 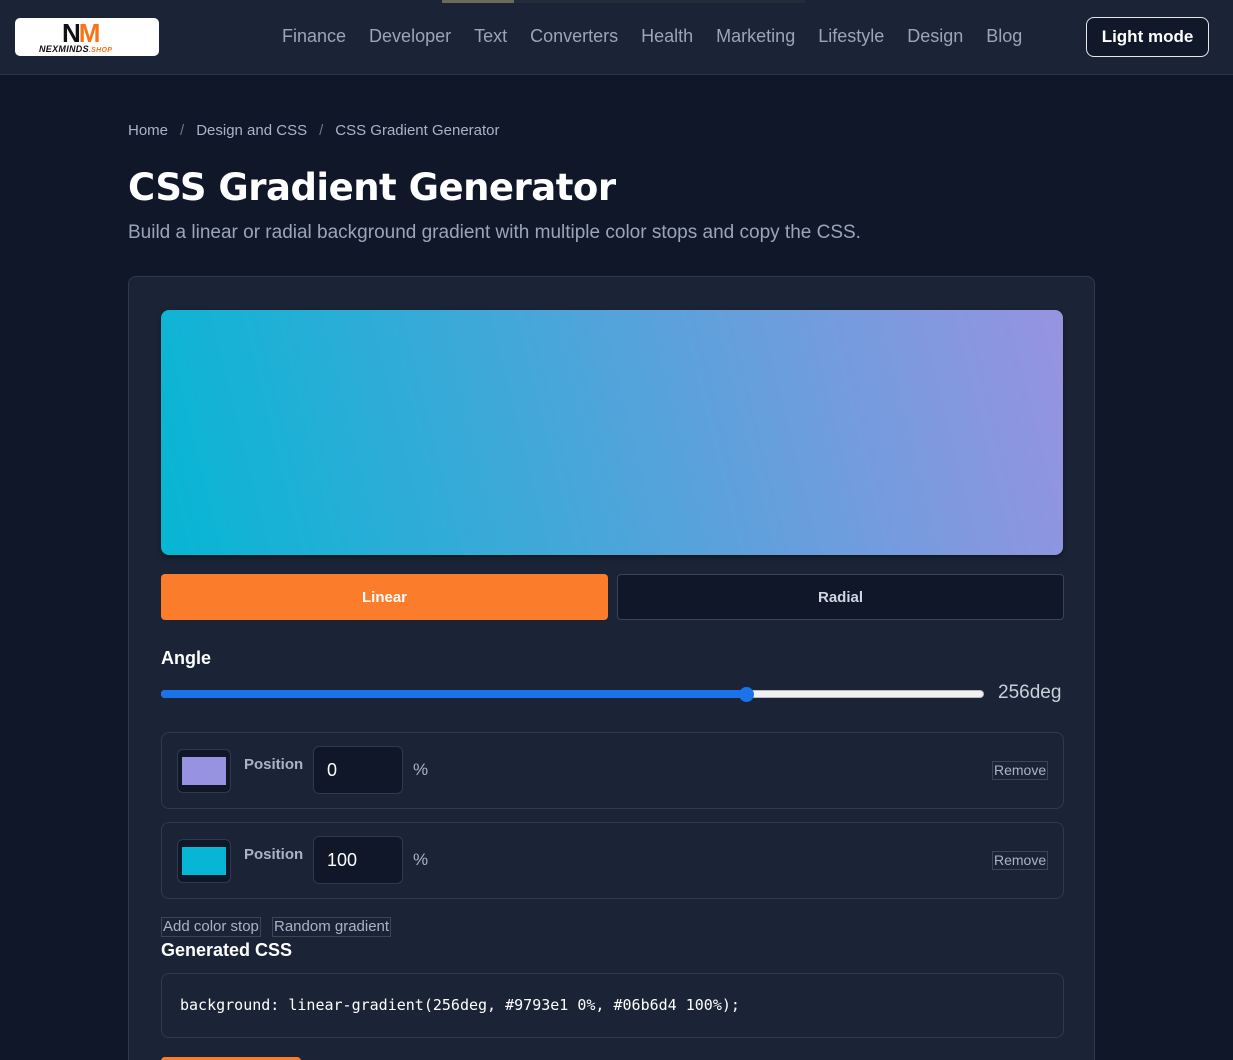 I want to click on slider-thumb, so click(x=747, y=694).